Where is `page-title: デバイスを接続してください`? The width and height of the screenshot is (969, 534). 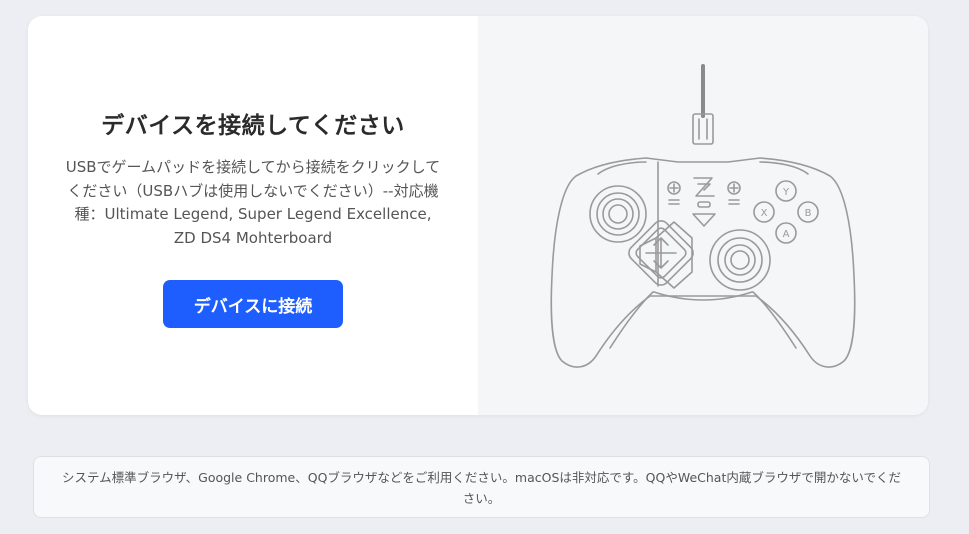 page-title: デバイスを接続してください is located at coordinates (253, 126).